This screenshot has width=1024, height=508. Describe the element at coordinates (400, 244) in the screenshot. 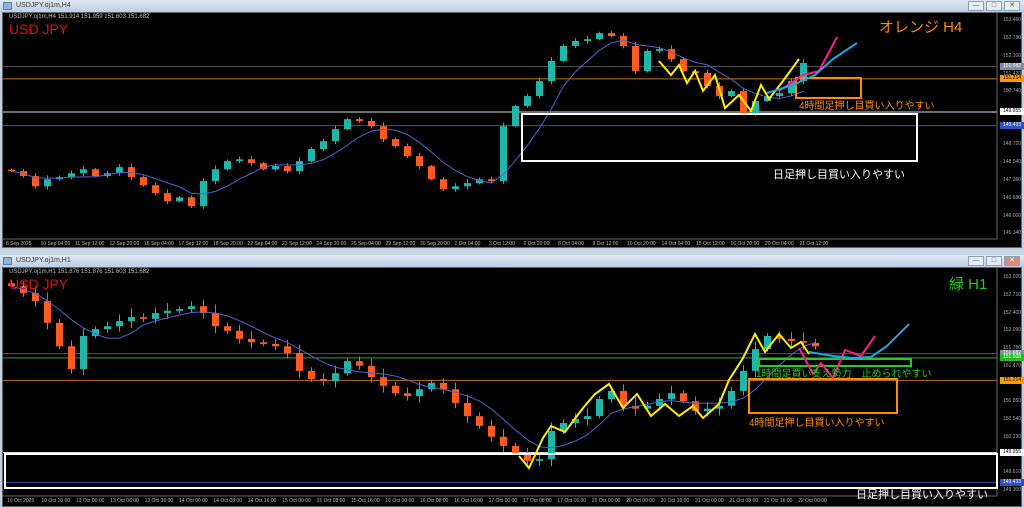

I see `time-tick-label: 29 Sep 12:00` at that location.